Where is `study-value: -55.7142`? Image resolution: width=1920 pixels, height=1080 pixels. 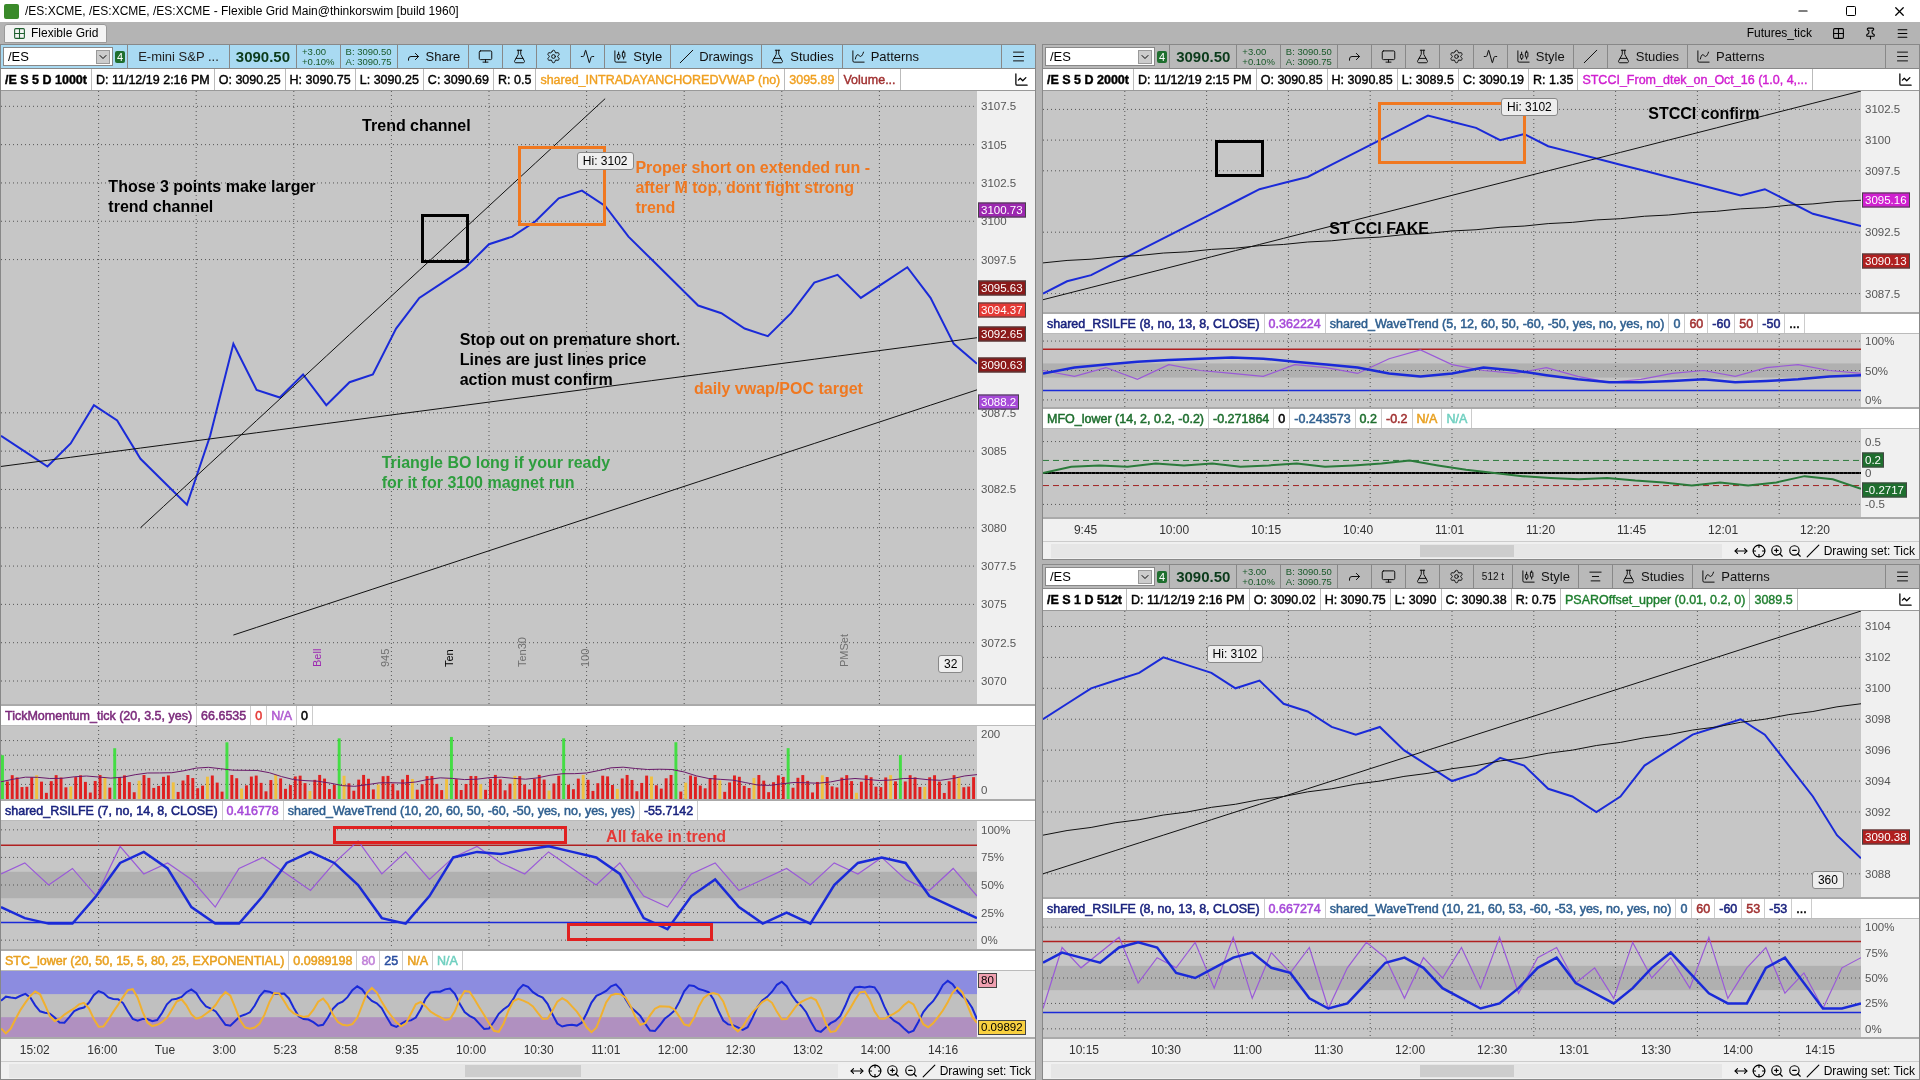 study-value: -55.7142 is located at coordinates (669, 810).